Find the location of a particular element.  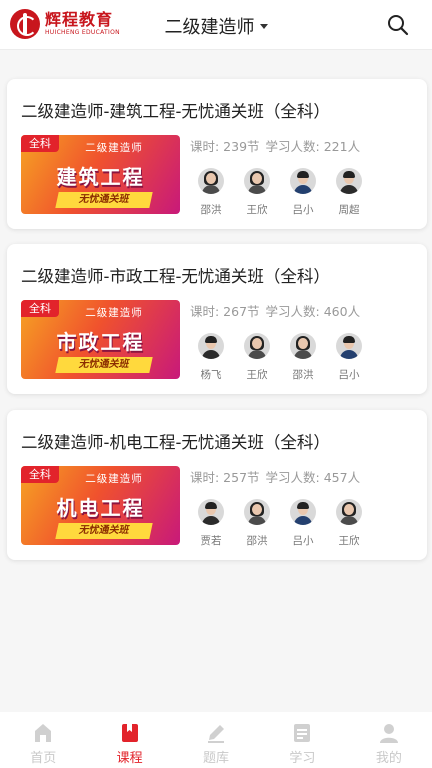

course-title: 二级建造师-机电工程-无忧通关班（全科） is located at coordinates (175, 442).